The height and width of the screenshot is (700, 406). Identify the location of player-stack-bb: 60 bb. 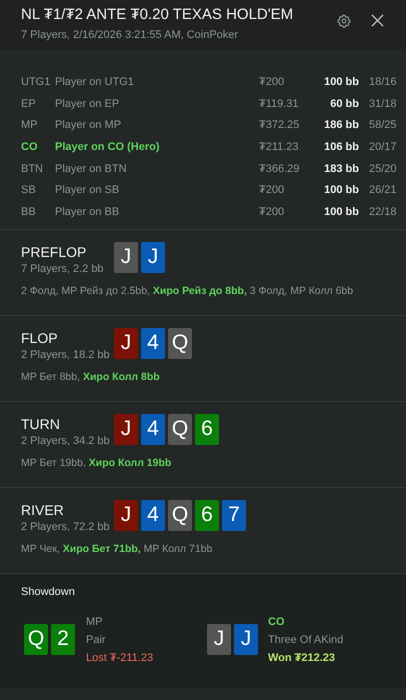
(344, 104).